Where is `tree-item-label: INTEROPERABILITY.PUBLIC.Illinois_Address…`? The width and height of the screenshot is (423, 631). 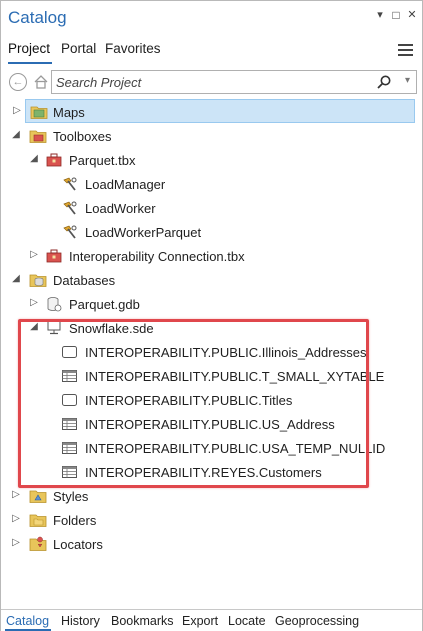 tree-item-label: INTEROPERABILITY.PUBLIC.Illinois_Address… is located at coordinates (226, 352).